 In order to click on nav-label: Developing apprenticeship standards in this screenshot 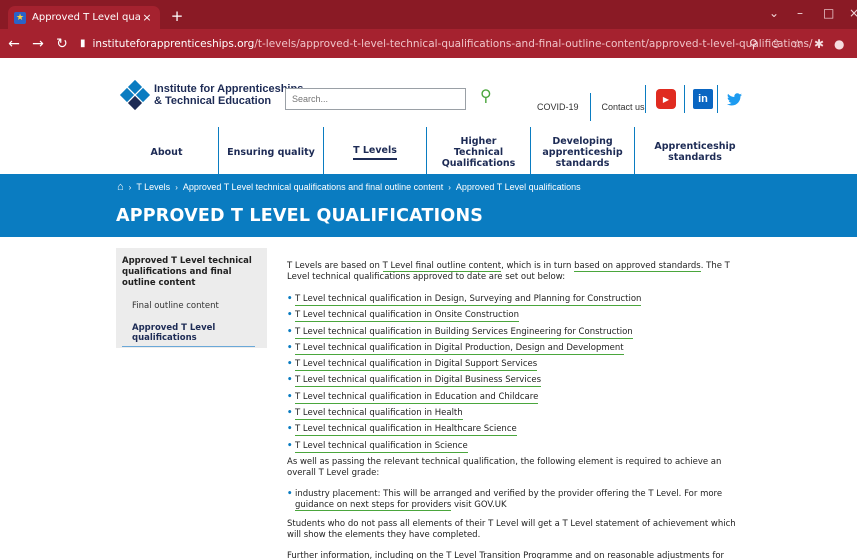, I will do `click(582, 152)`.